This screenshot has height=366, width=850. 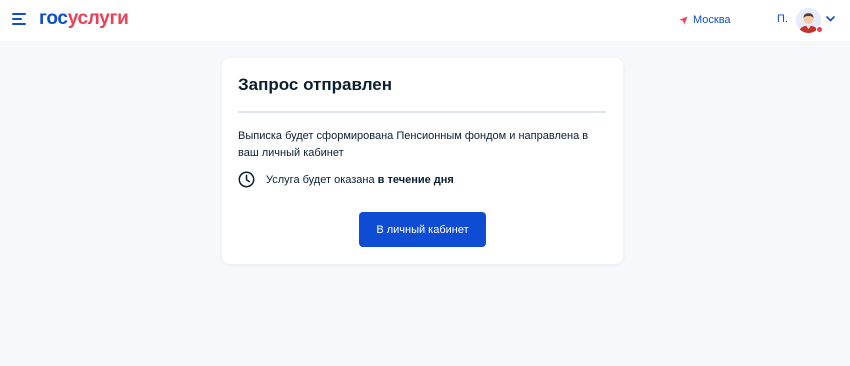 What do you see at coordinates (315, 84) in the screenshot?
I see `card-title: Запрос отправлен` at bounding box center [315, 84].